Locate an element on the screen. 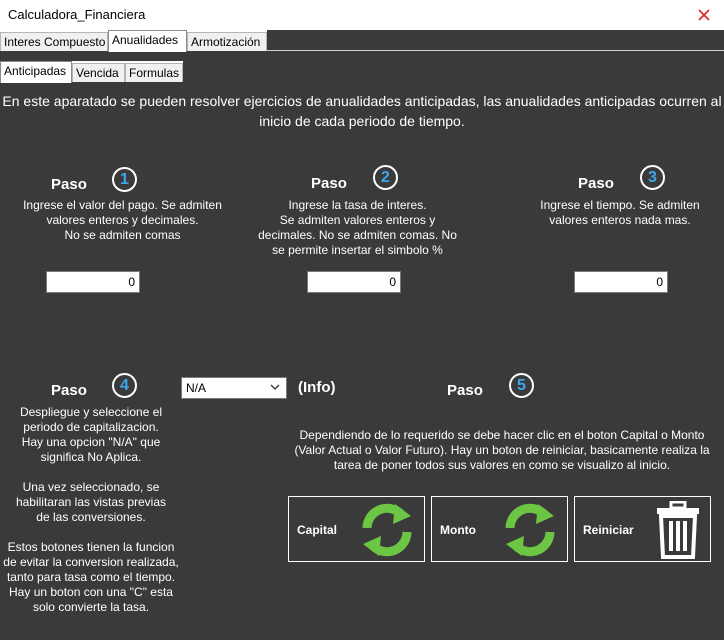 The image size is (724, 640). tab-label: Vencida is located at coordinates (97, 73).